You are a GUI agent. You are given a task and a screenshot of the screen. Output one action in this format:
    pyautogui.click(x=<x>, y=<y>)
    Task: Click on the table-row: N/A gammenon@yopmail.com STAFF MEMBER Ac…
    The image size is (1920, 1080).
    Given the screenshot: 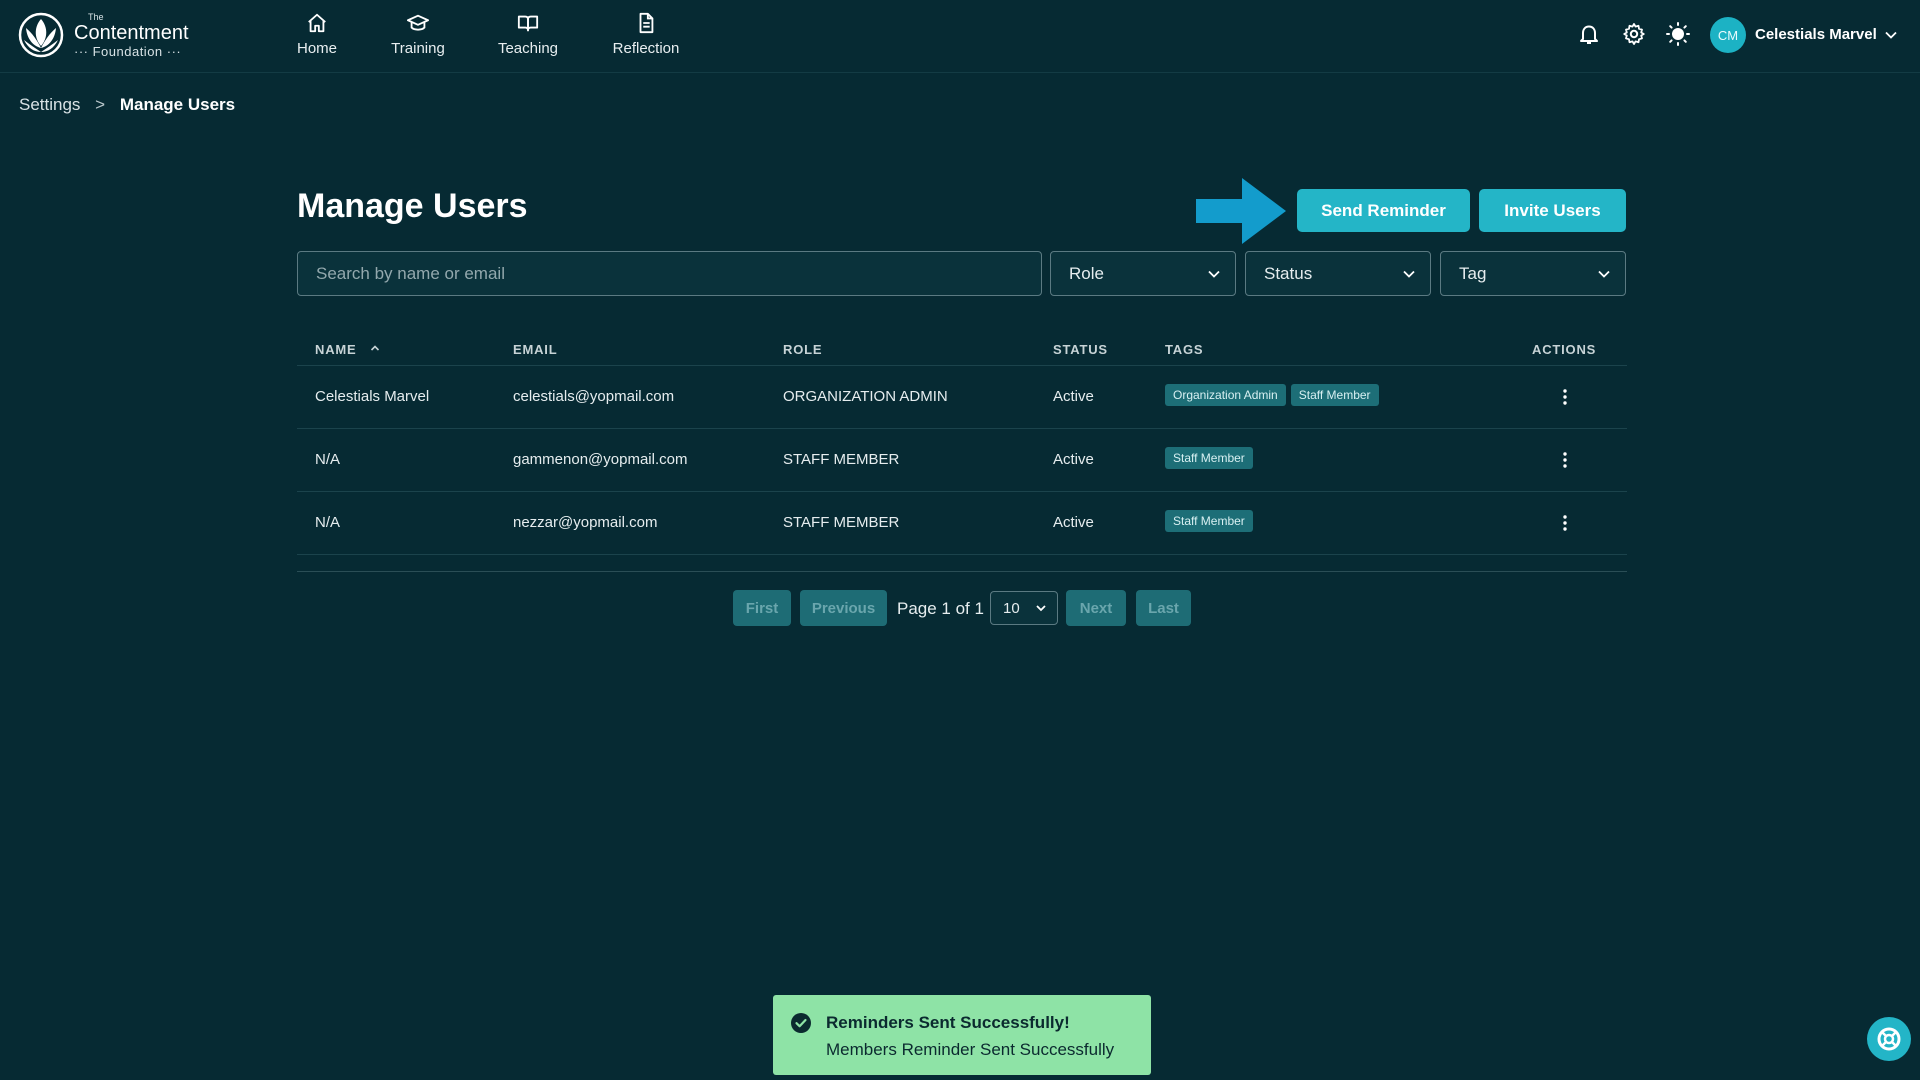 What is the action you would take?
    pyautogui.click(x=962, y=460)
    